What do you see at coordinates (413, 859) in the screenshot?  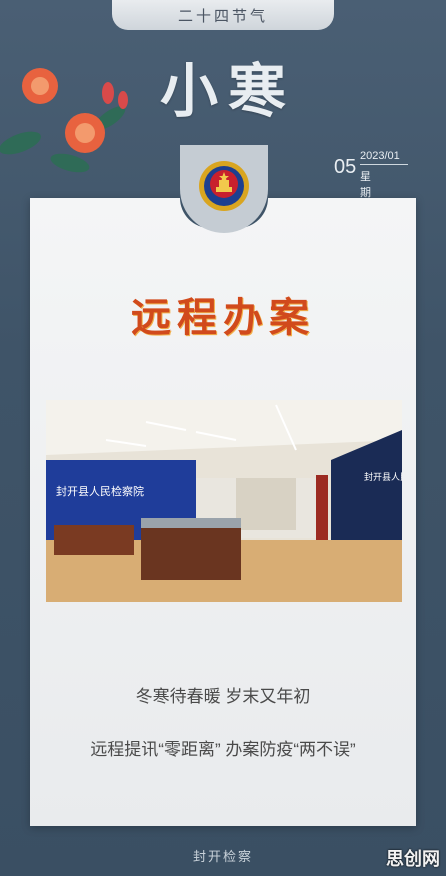 I see `site-watermark: 思创网` at bounding box center [413, 859].